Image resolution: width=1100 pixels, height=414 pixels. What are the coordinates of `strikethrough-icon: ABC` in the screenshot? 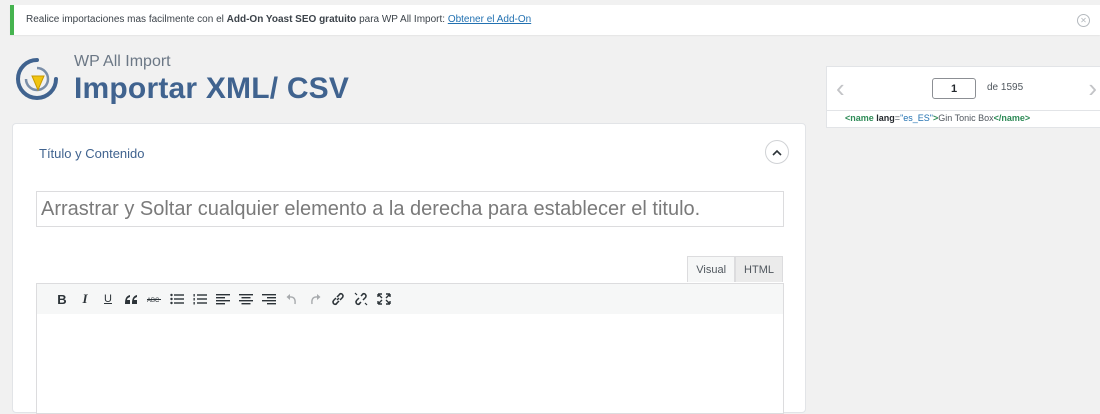 It's located at (154, 299).